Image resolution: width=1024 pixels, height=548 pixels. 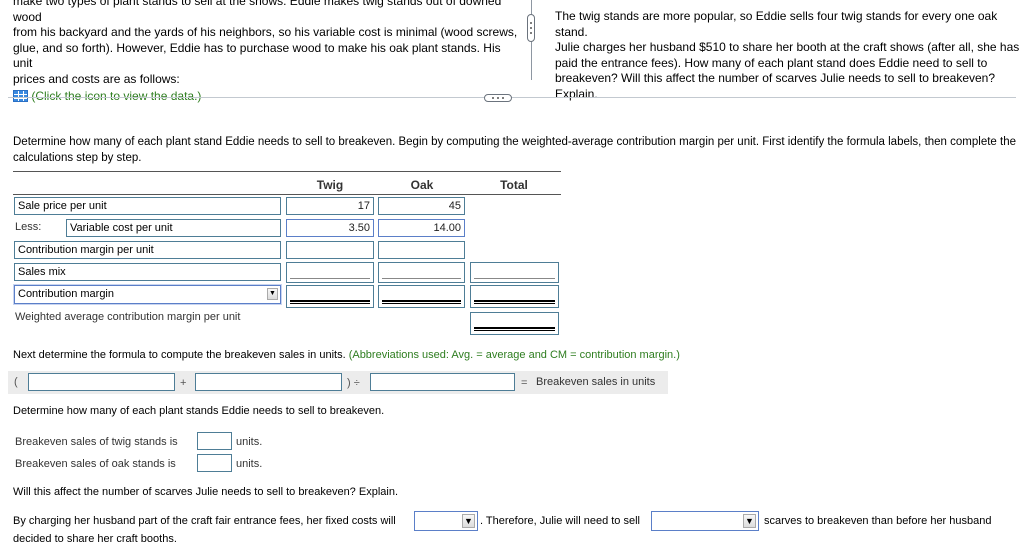 I want to click on oak-cm-input, so click(x=421, y=296).